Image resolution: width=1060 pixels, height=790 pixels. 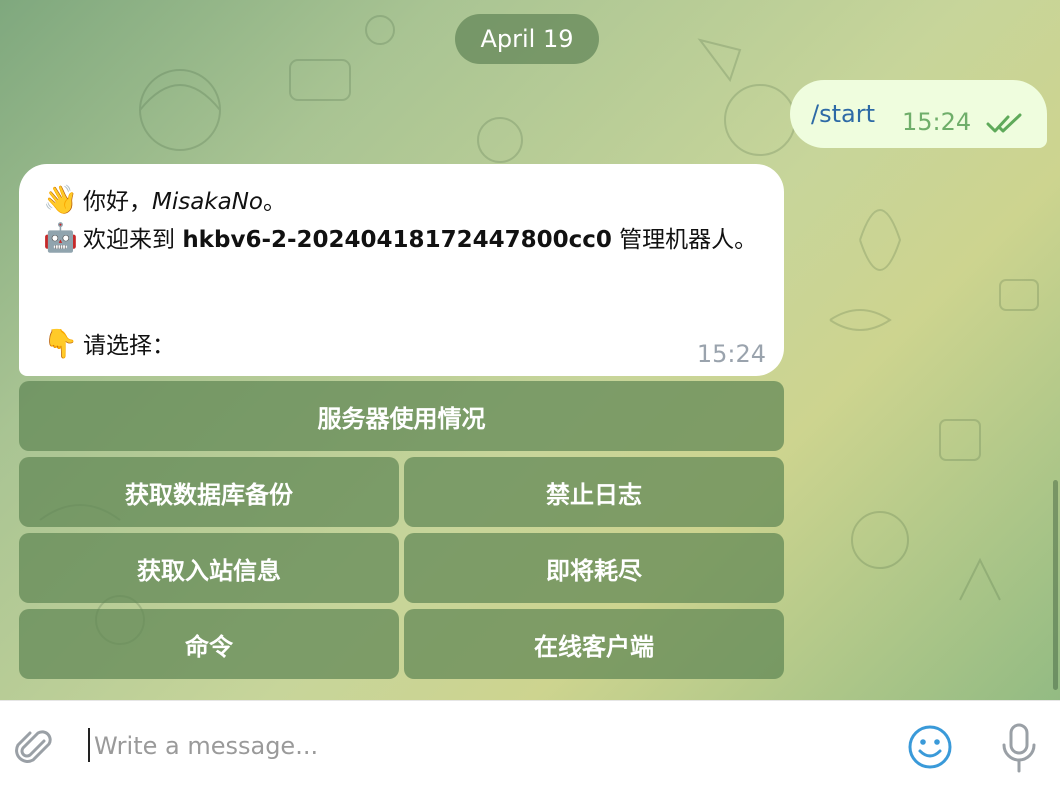 I want to click on welcome-prefix: 欢迎来到, so click(x=133, y=240).